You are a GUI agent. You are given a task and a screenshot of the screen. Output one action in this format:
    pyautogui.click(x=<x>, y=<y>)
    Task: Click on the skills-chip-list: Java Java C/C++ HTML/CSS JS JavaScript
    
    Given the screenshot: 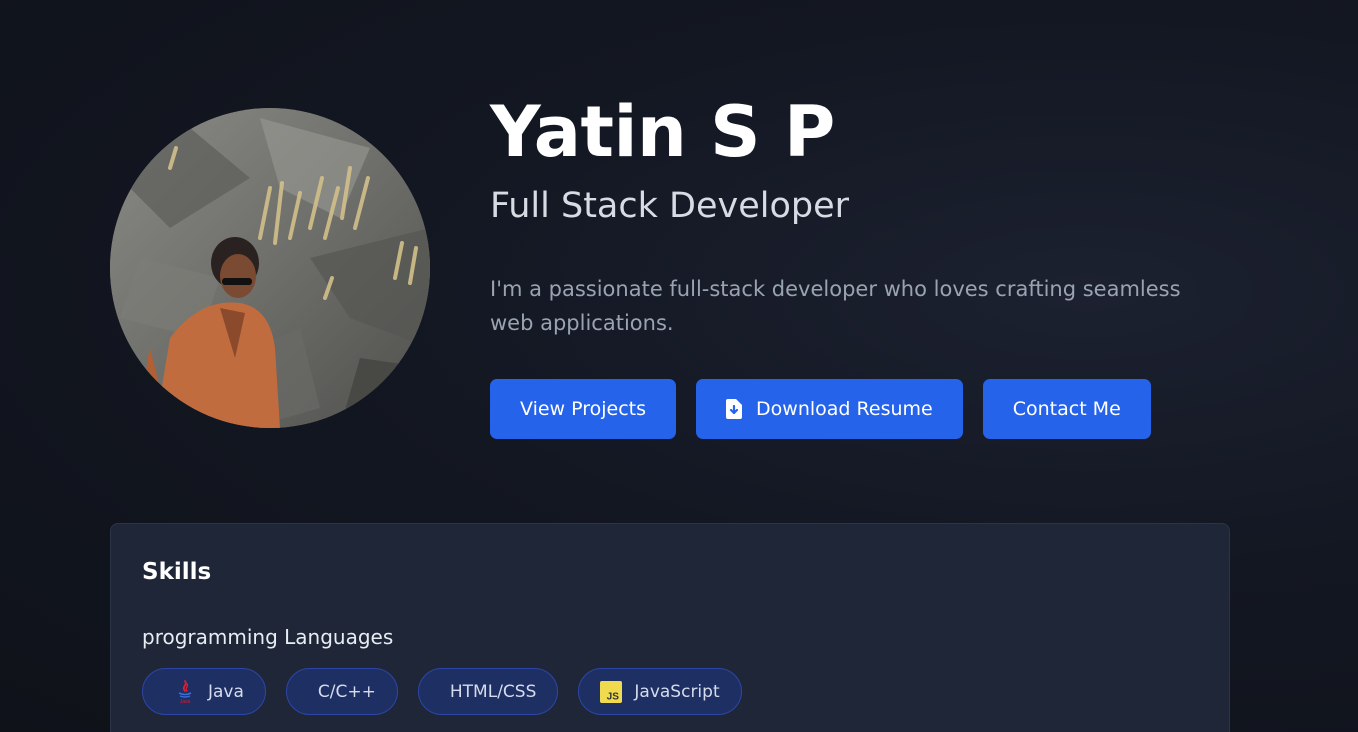 What is the action you would take?
    pyautogui.click(x=670, y=691)
    